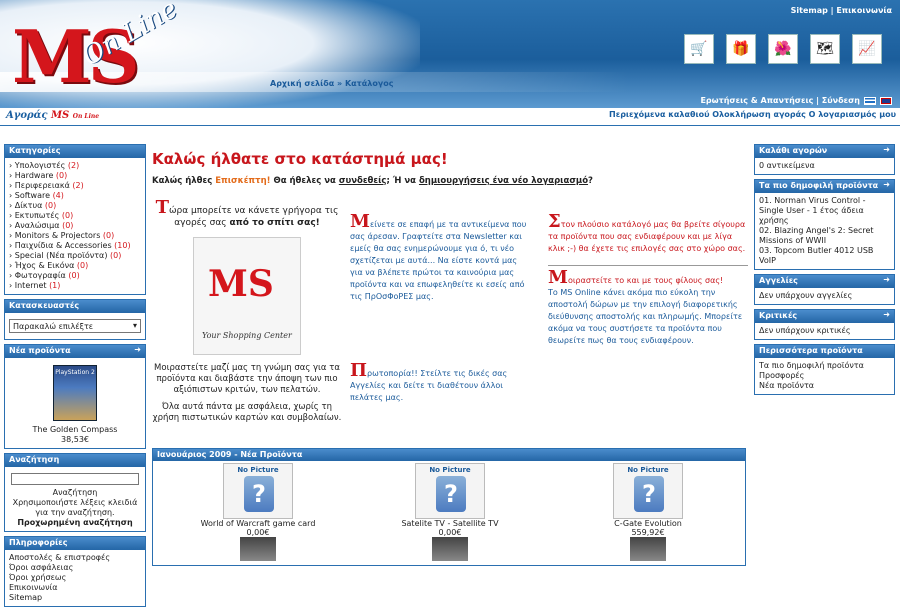 The height and width of the screenshot is (611, 900). Describe the element at coordinates (75, 578) in the screenshot. I see `info-link: Όροι χρήσεως` at that location.